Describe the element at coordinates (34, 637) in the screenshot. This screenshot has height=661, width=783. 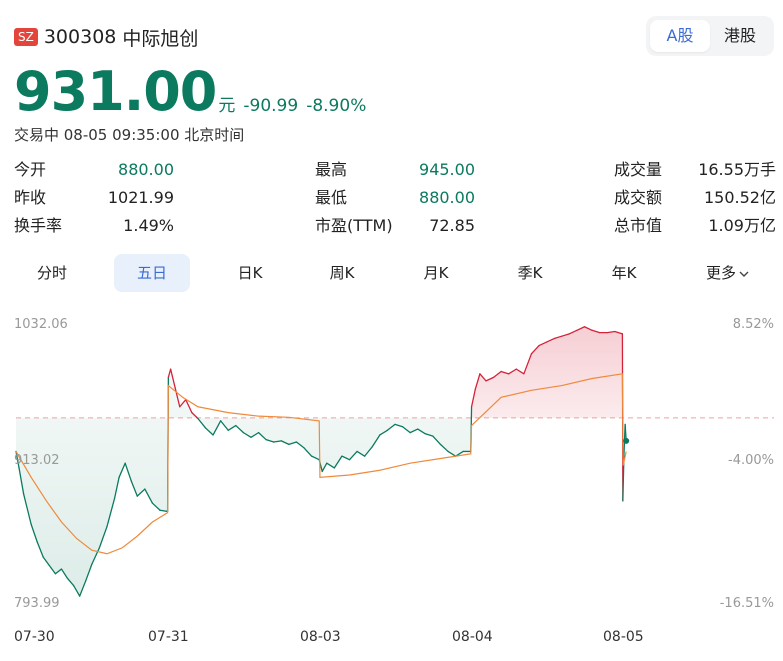
I see `x-label-0: 07-30` at that location.